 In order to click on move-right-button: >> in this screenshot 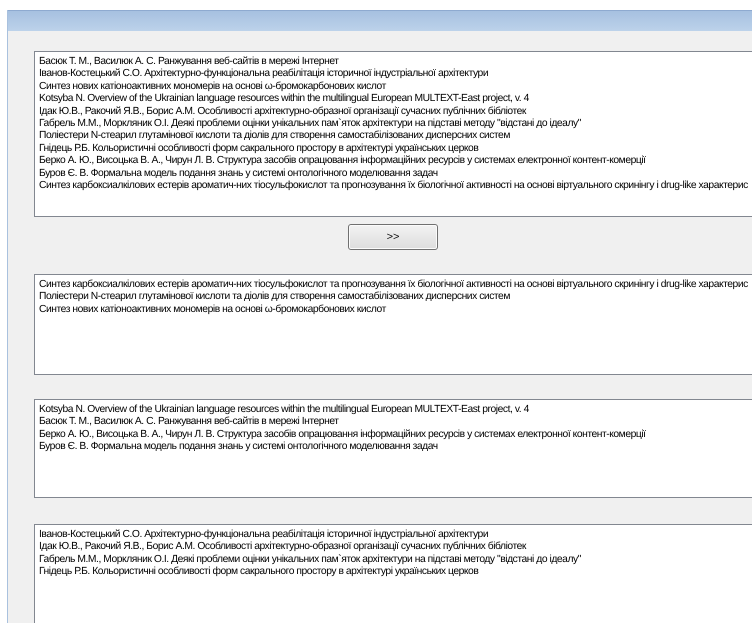, I will do `click(393, 237)`.